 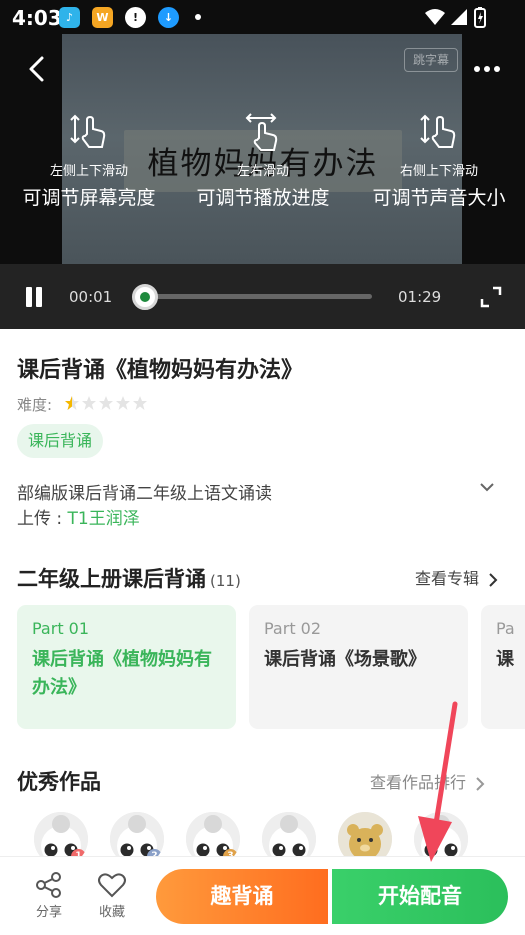 What do you see at coordinates (144, 494) in the screenshot?
I see `description: 部编版课后背诵二年级上语文诵读` at bounding box center [144, 494].